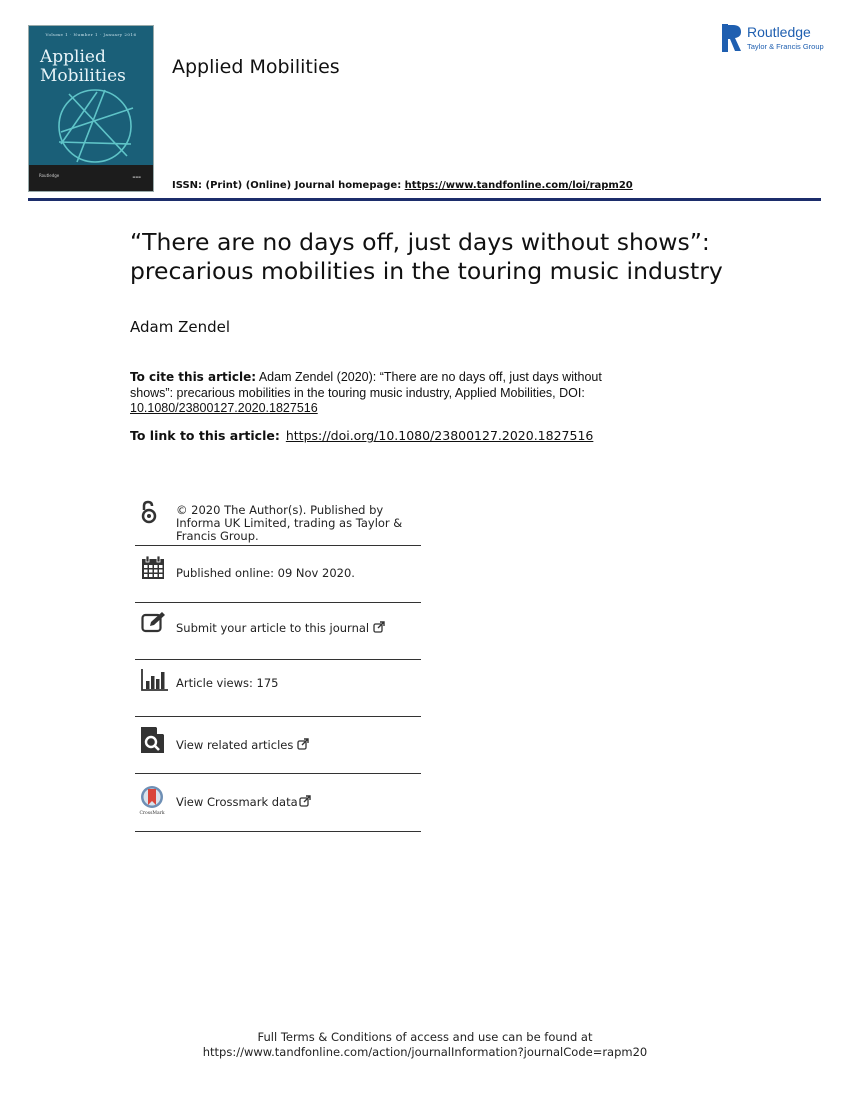 This screenshot has height=1117, width=850. I want to click on search-document-icon, so click(152, 740).